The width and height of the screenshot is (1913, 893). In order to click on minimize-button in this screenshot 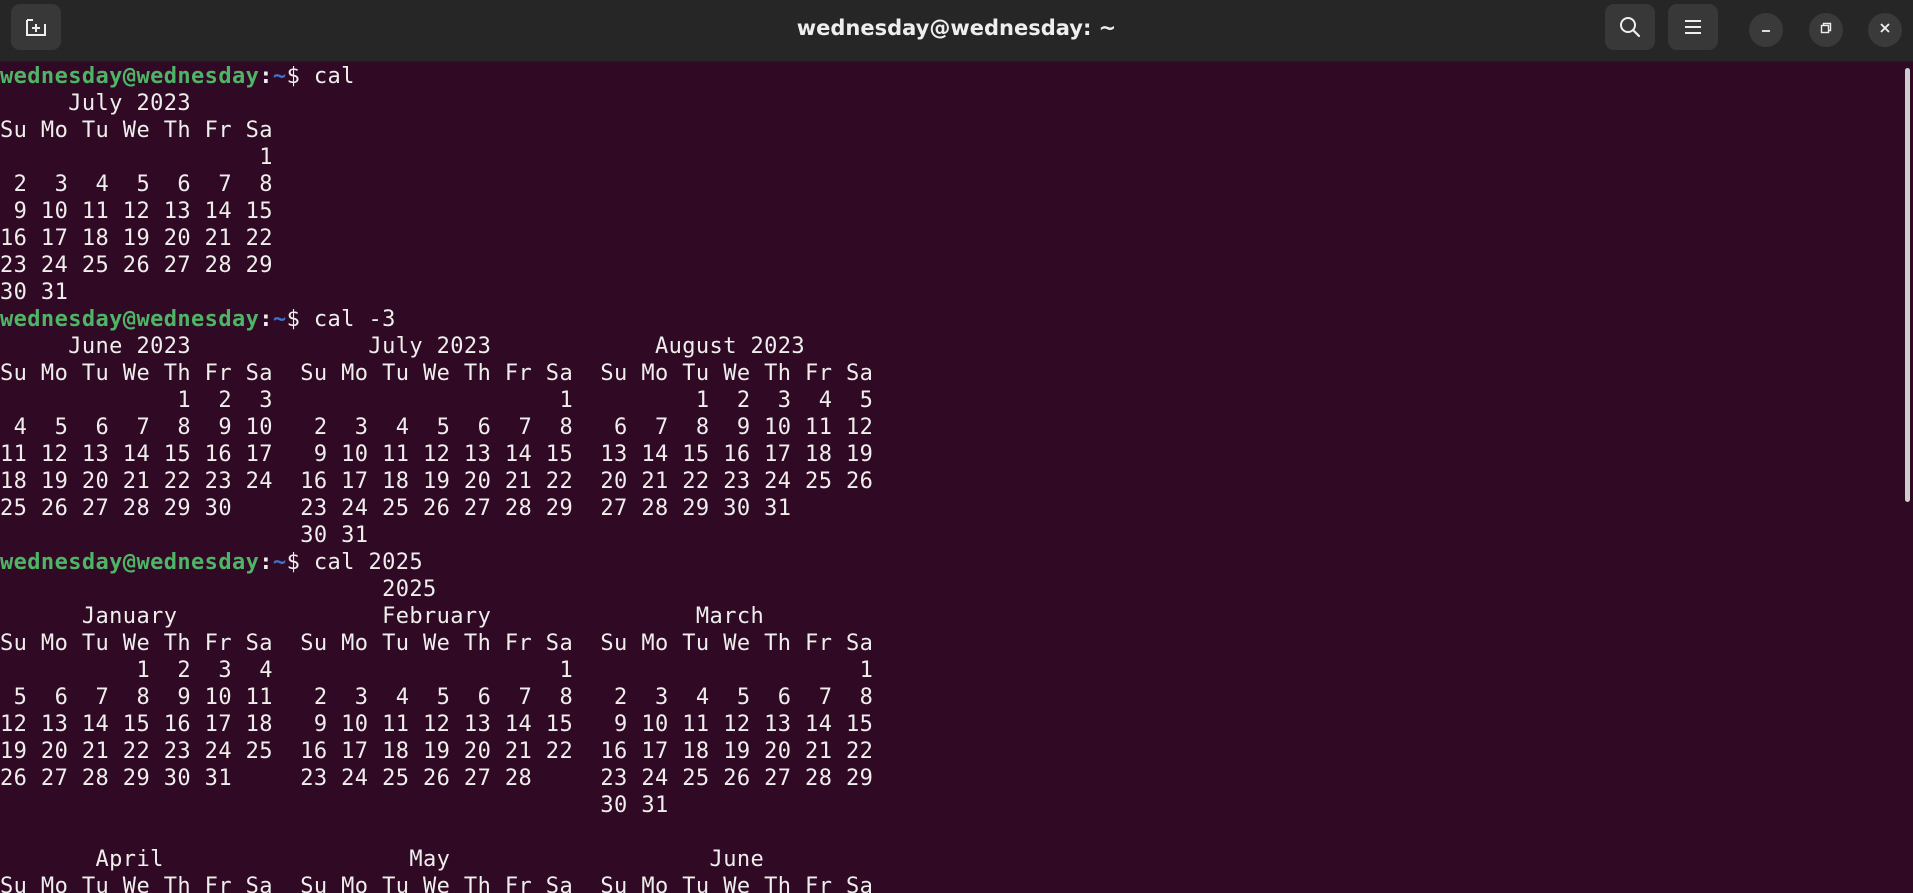, I will do `click(1766, 30)`.